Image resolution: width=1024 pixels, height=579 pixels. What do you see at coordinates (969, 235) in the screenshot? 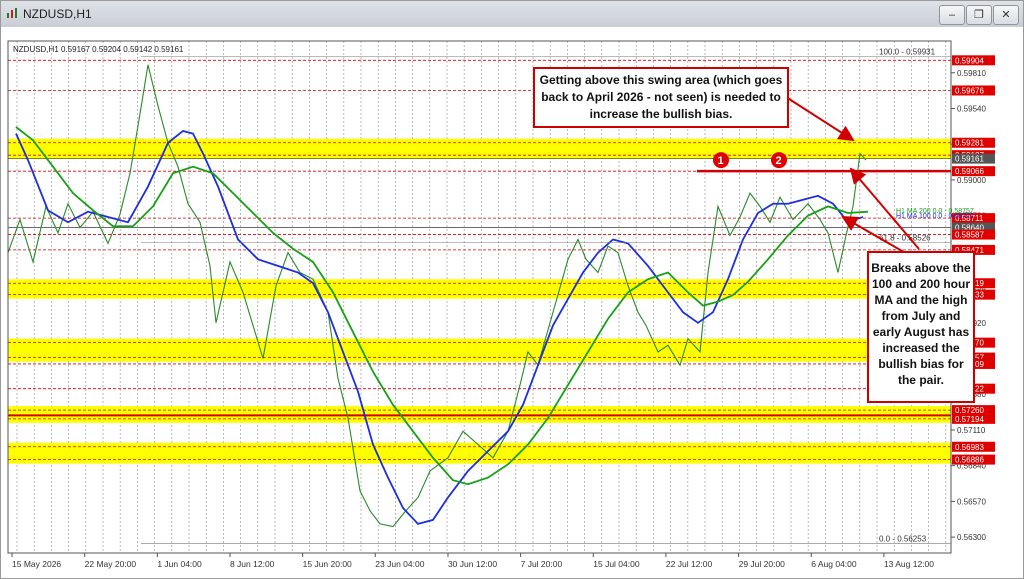
I see `price-label: 0.58587` at bounding box center [969, 235].